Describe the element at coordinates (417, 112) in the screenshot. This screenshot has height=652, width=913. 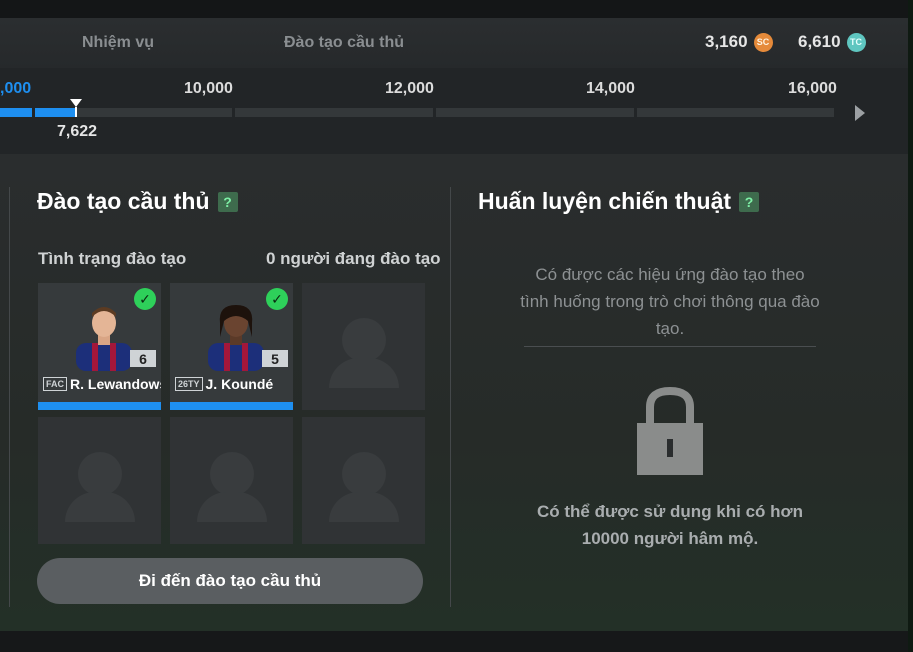
I see `progress-track` at that location.